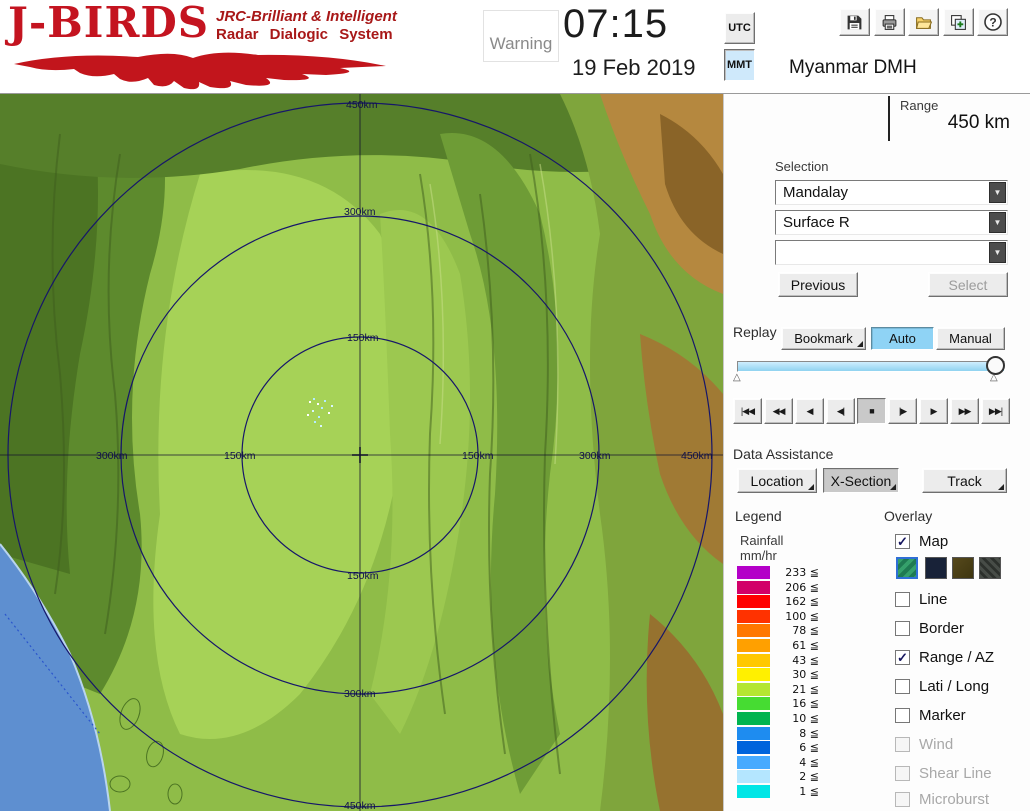  Describe the element at coordinates (809, 411) in the screenshot. I see `play-reverse-button: ◀` at that location.